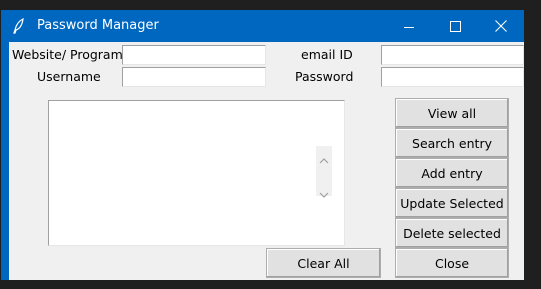  I want to click on password-label: Password, so click(324, 76).